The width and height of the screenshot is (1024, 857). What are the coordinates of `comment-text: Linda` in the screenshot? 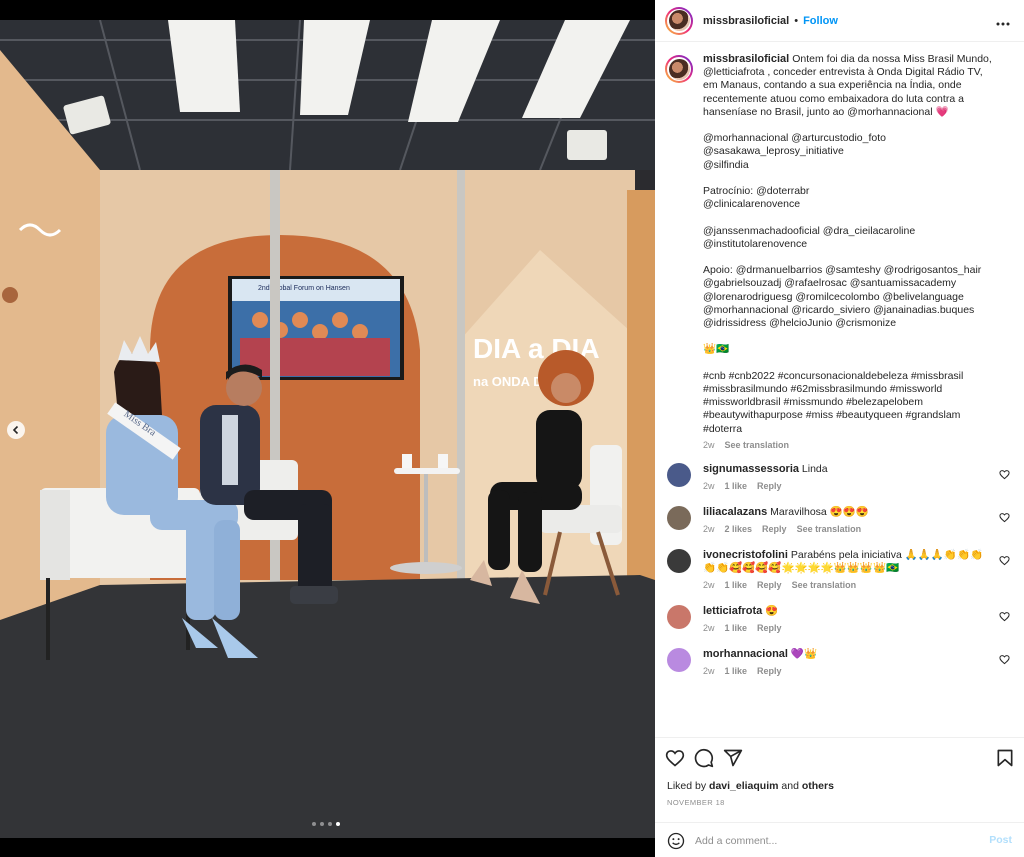 It's located at (814, 468).